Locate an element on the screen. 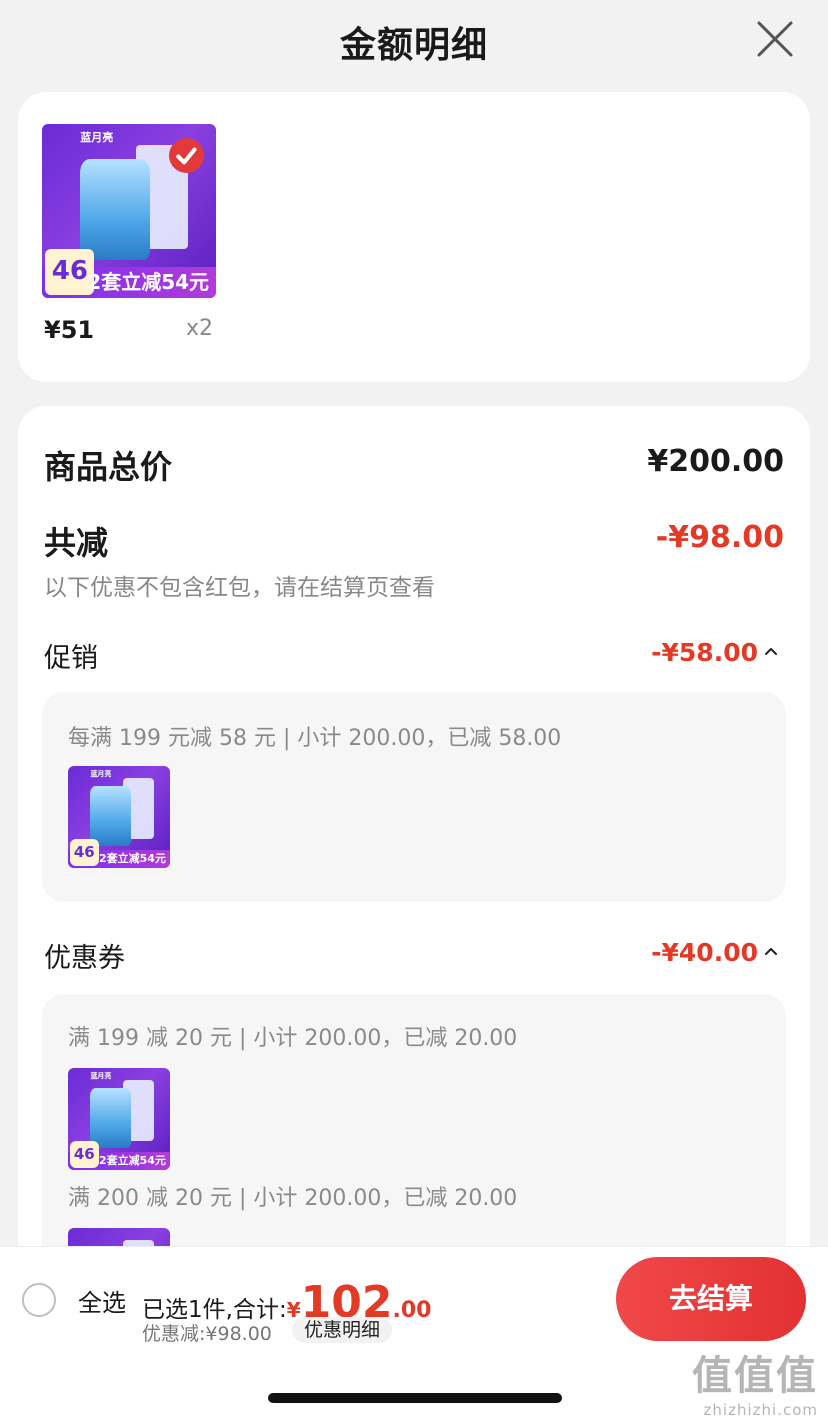  coupon-toggle: -¥40.00 is located at coordinates (714, 952).